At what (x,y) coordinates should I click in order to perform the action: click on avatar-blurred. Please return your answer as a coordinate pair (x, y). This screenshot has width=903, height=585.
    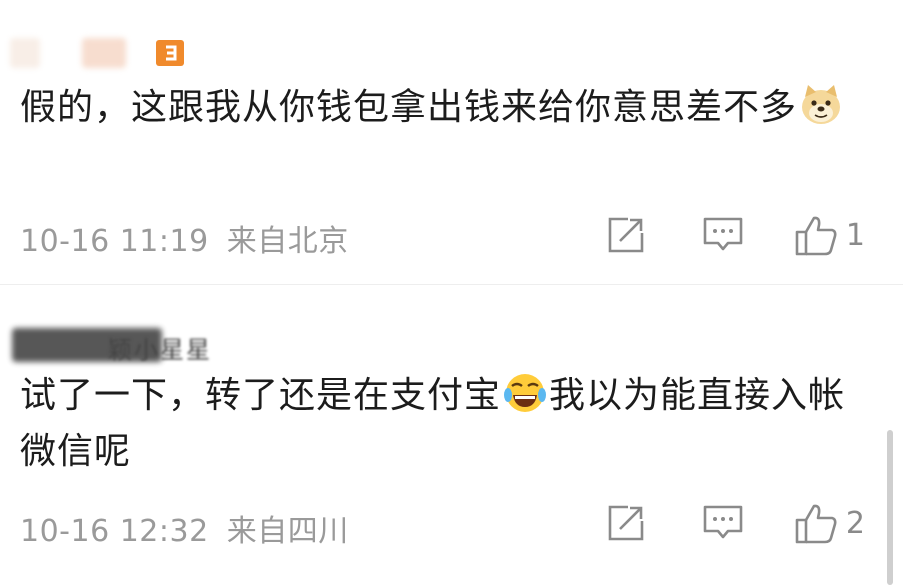
    Looking at the image, I should click on (25, 53).